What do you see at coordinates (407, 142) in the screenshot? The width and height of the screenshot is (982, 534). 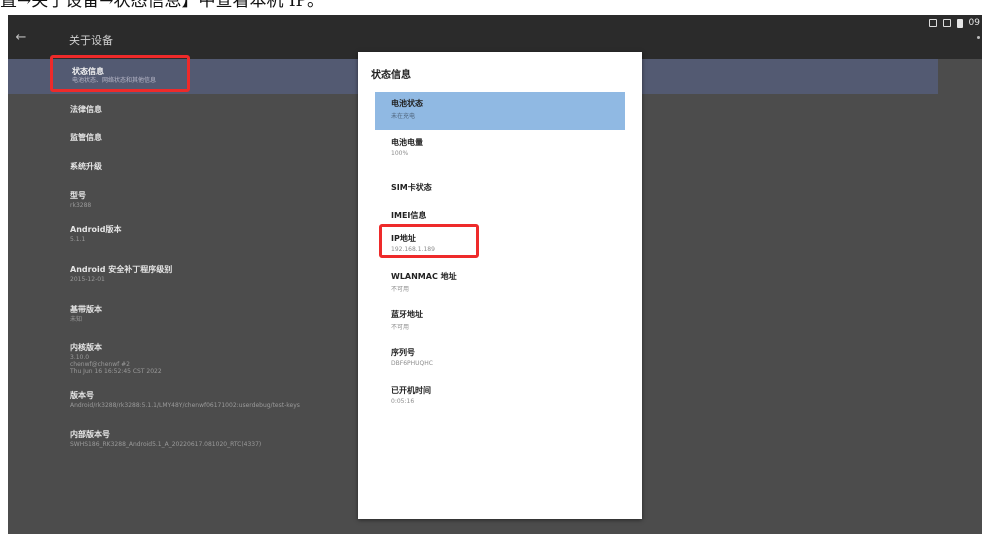 I see `dialog-item-title: 电池电量` at bounding box center [407, 142].